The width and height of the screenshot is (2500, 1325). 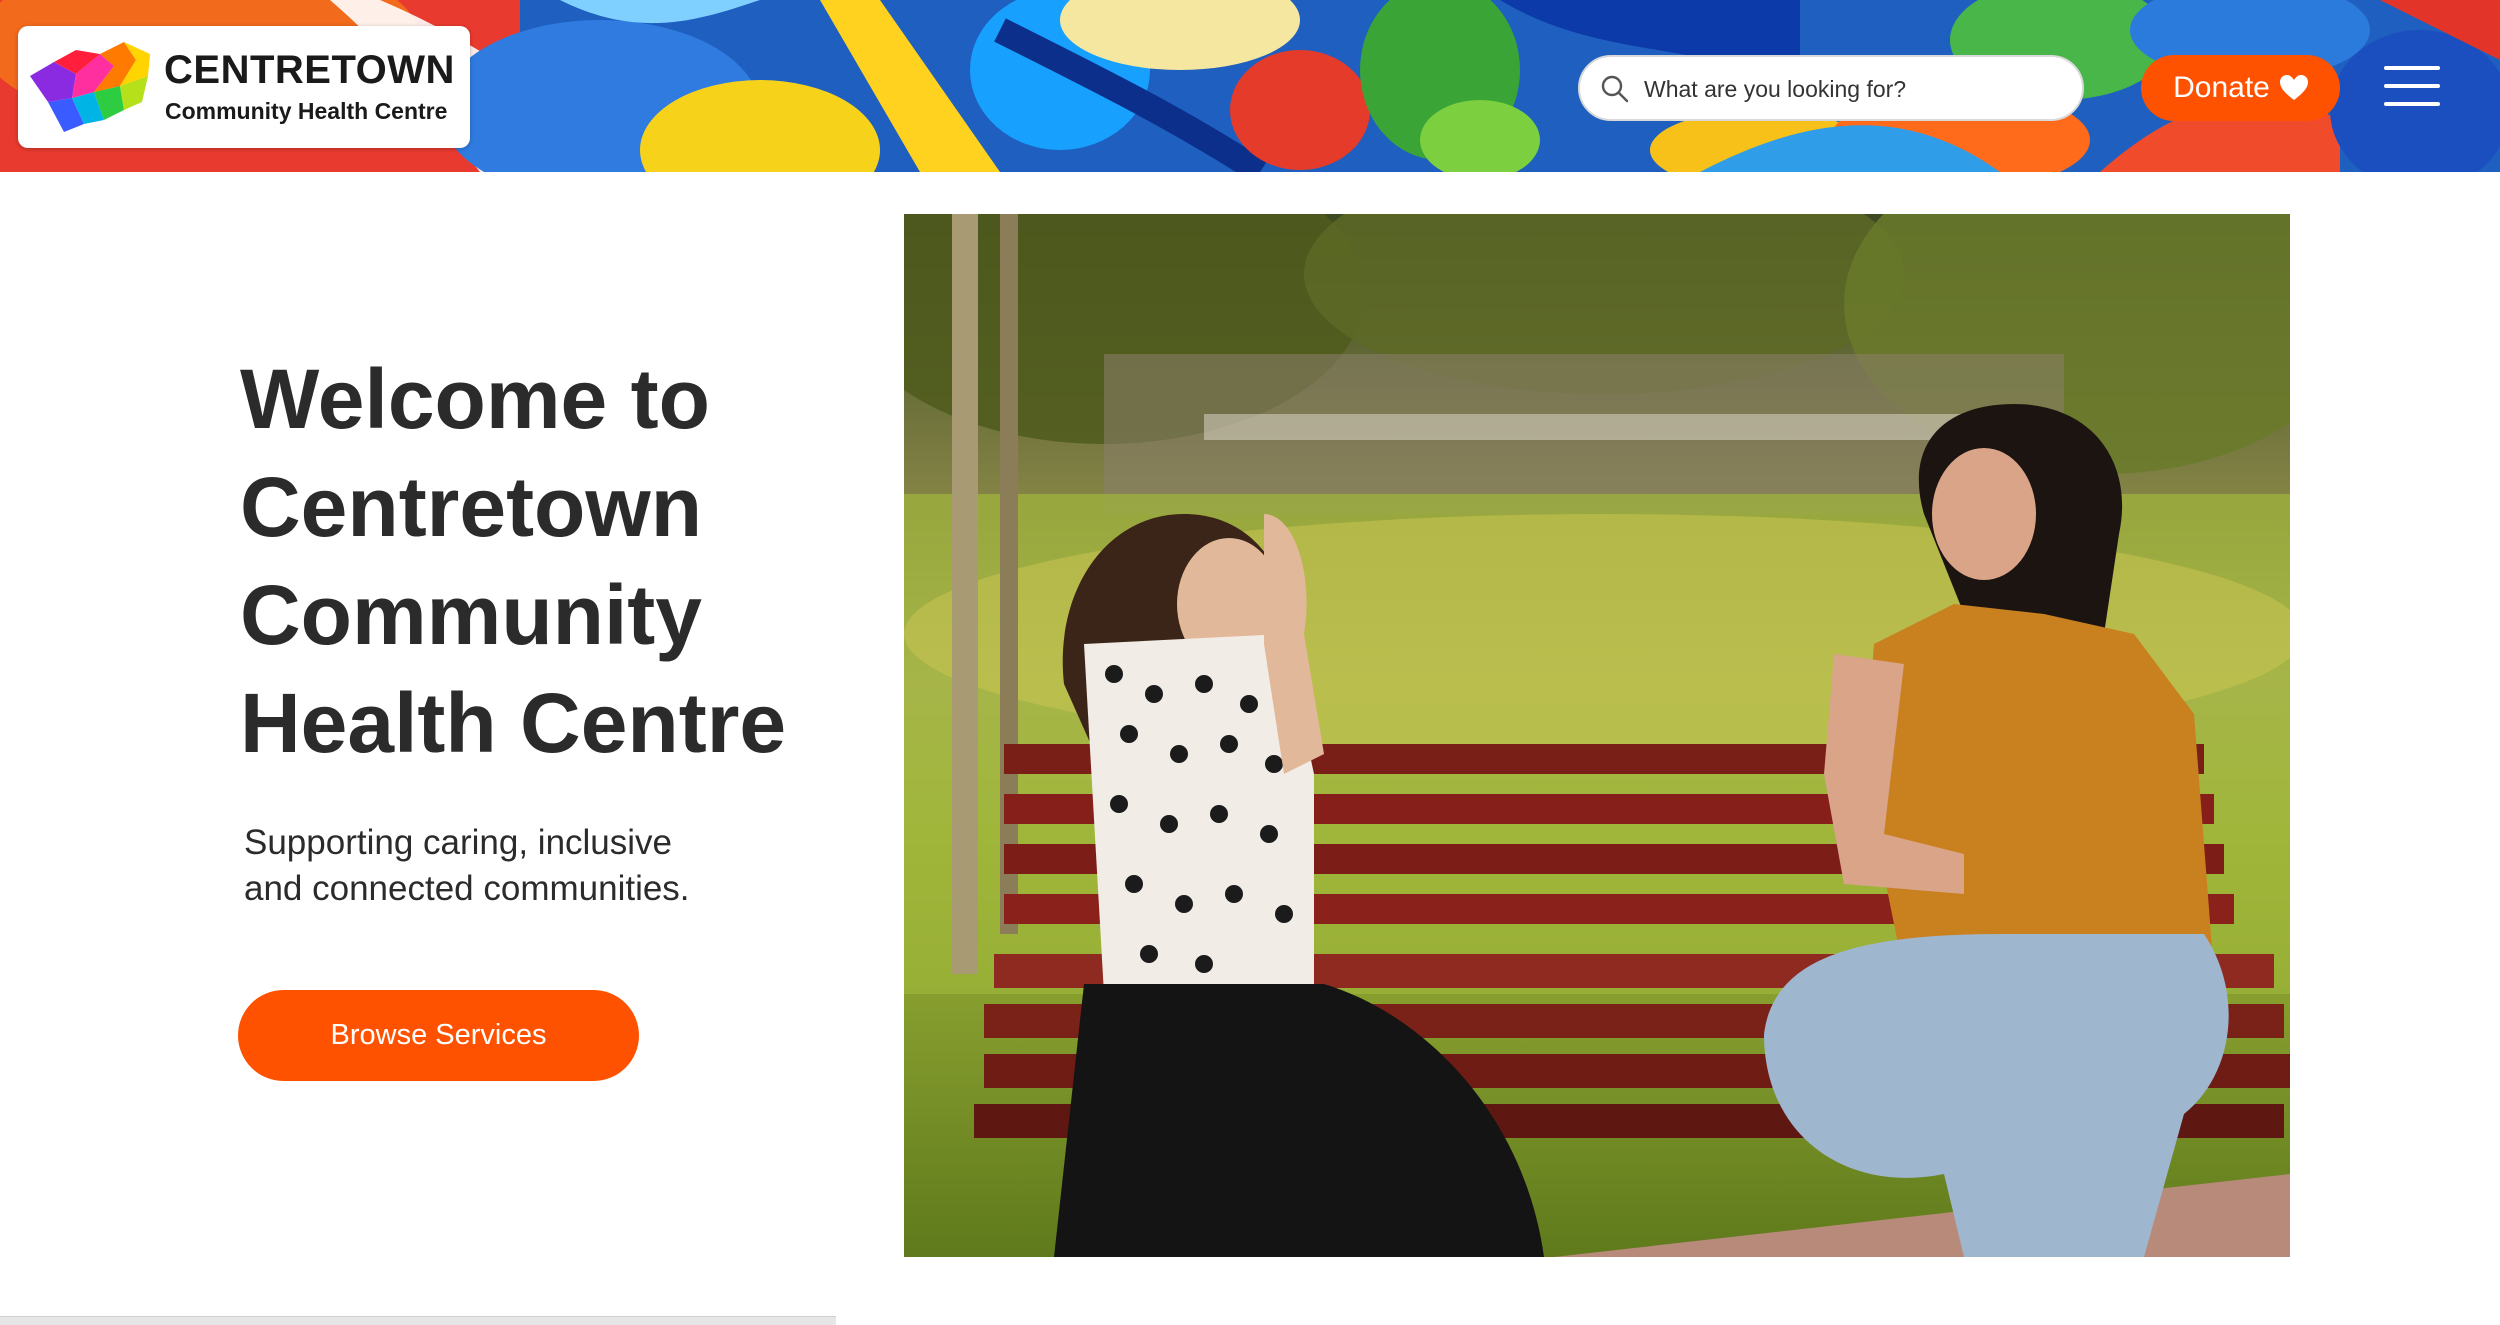 I want to click on logo-subtitle: Community Health Centre, so click(x=306, y=111).